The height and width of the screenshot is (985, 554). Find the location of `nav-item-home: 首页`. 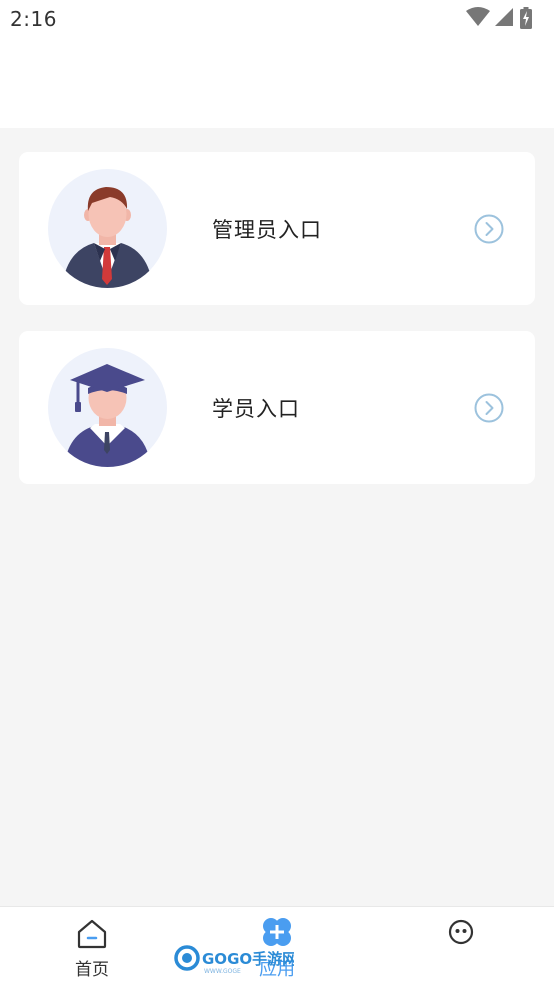

nav-item-home: 首页 is located at coordinates (92, 946).